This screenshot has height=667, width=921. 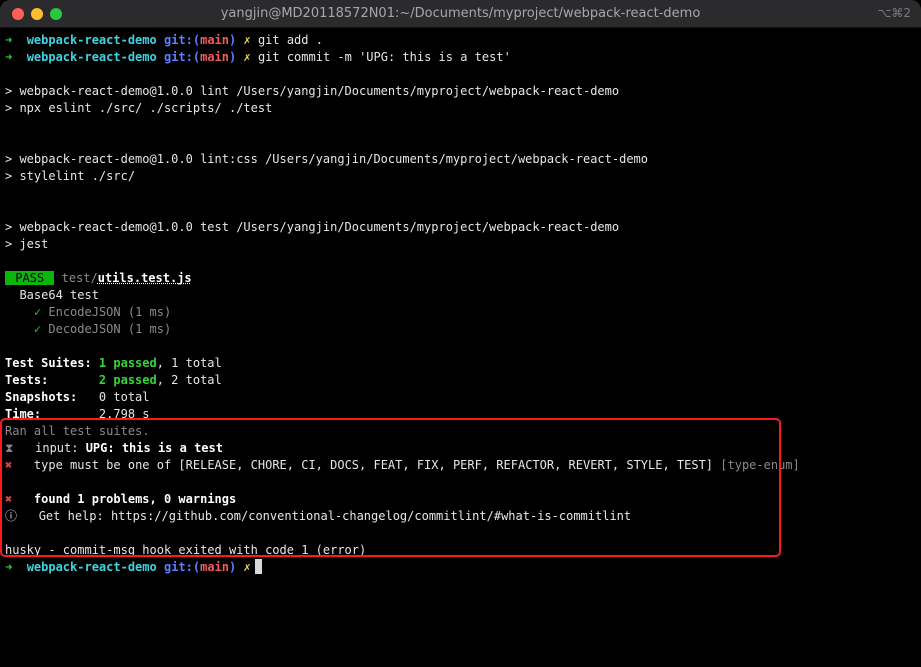 I want to click on window-shortcut: ⌥⌘2, so click(x=894, y=13).